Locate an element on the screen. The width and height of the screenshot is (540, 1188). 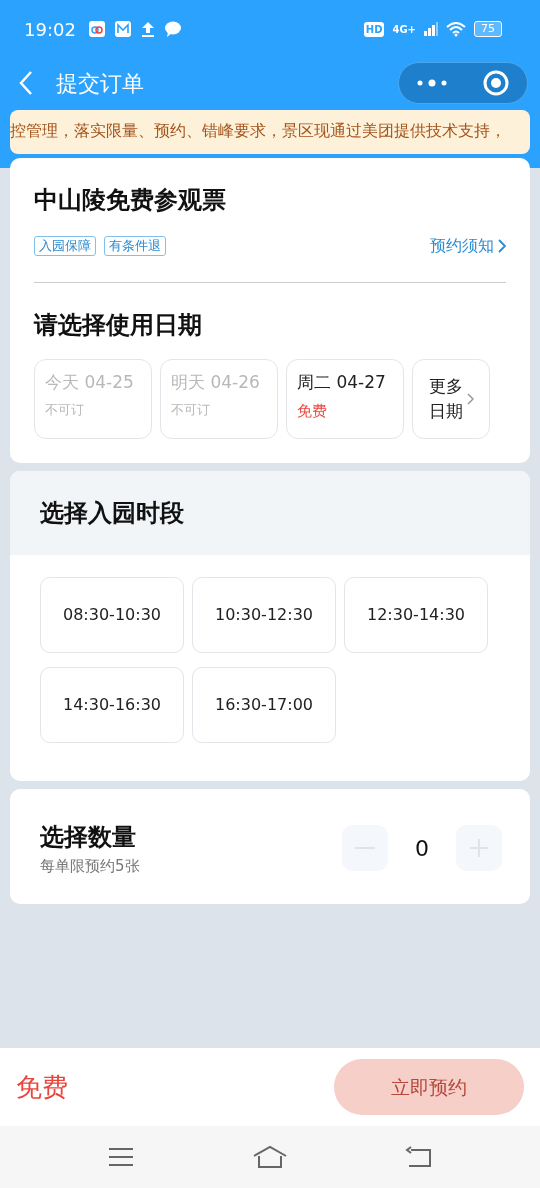
chat-icon is located at coordinates (172, 29).